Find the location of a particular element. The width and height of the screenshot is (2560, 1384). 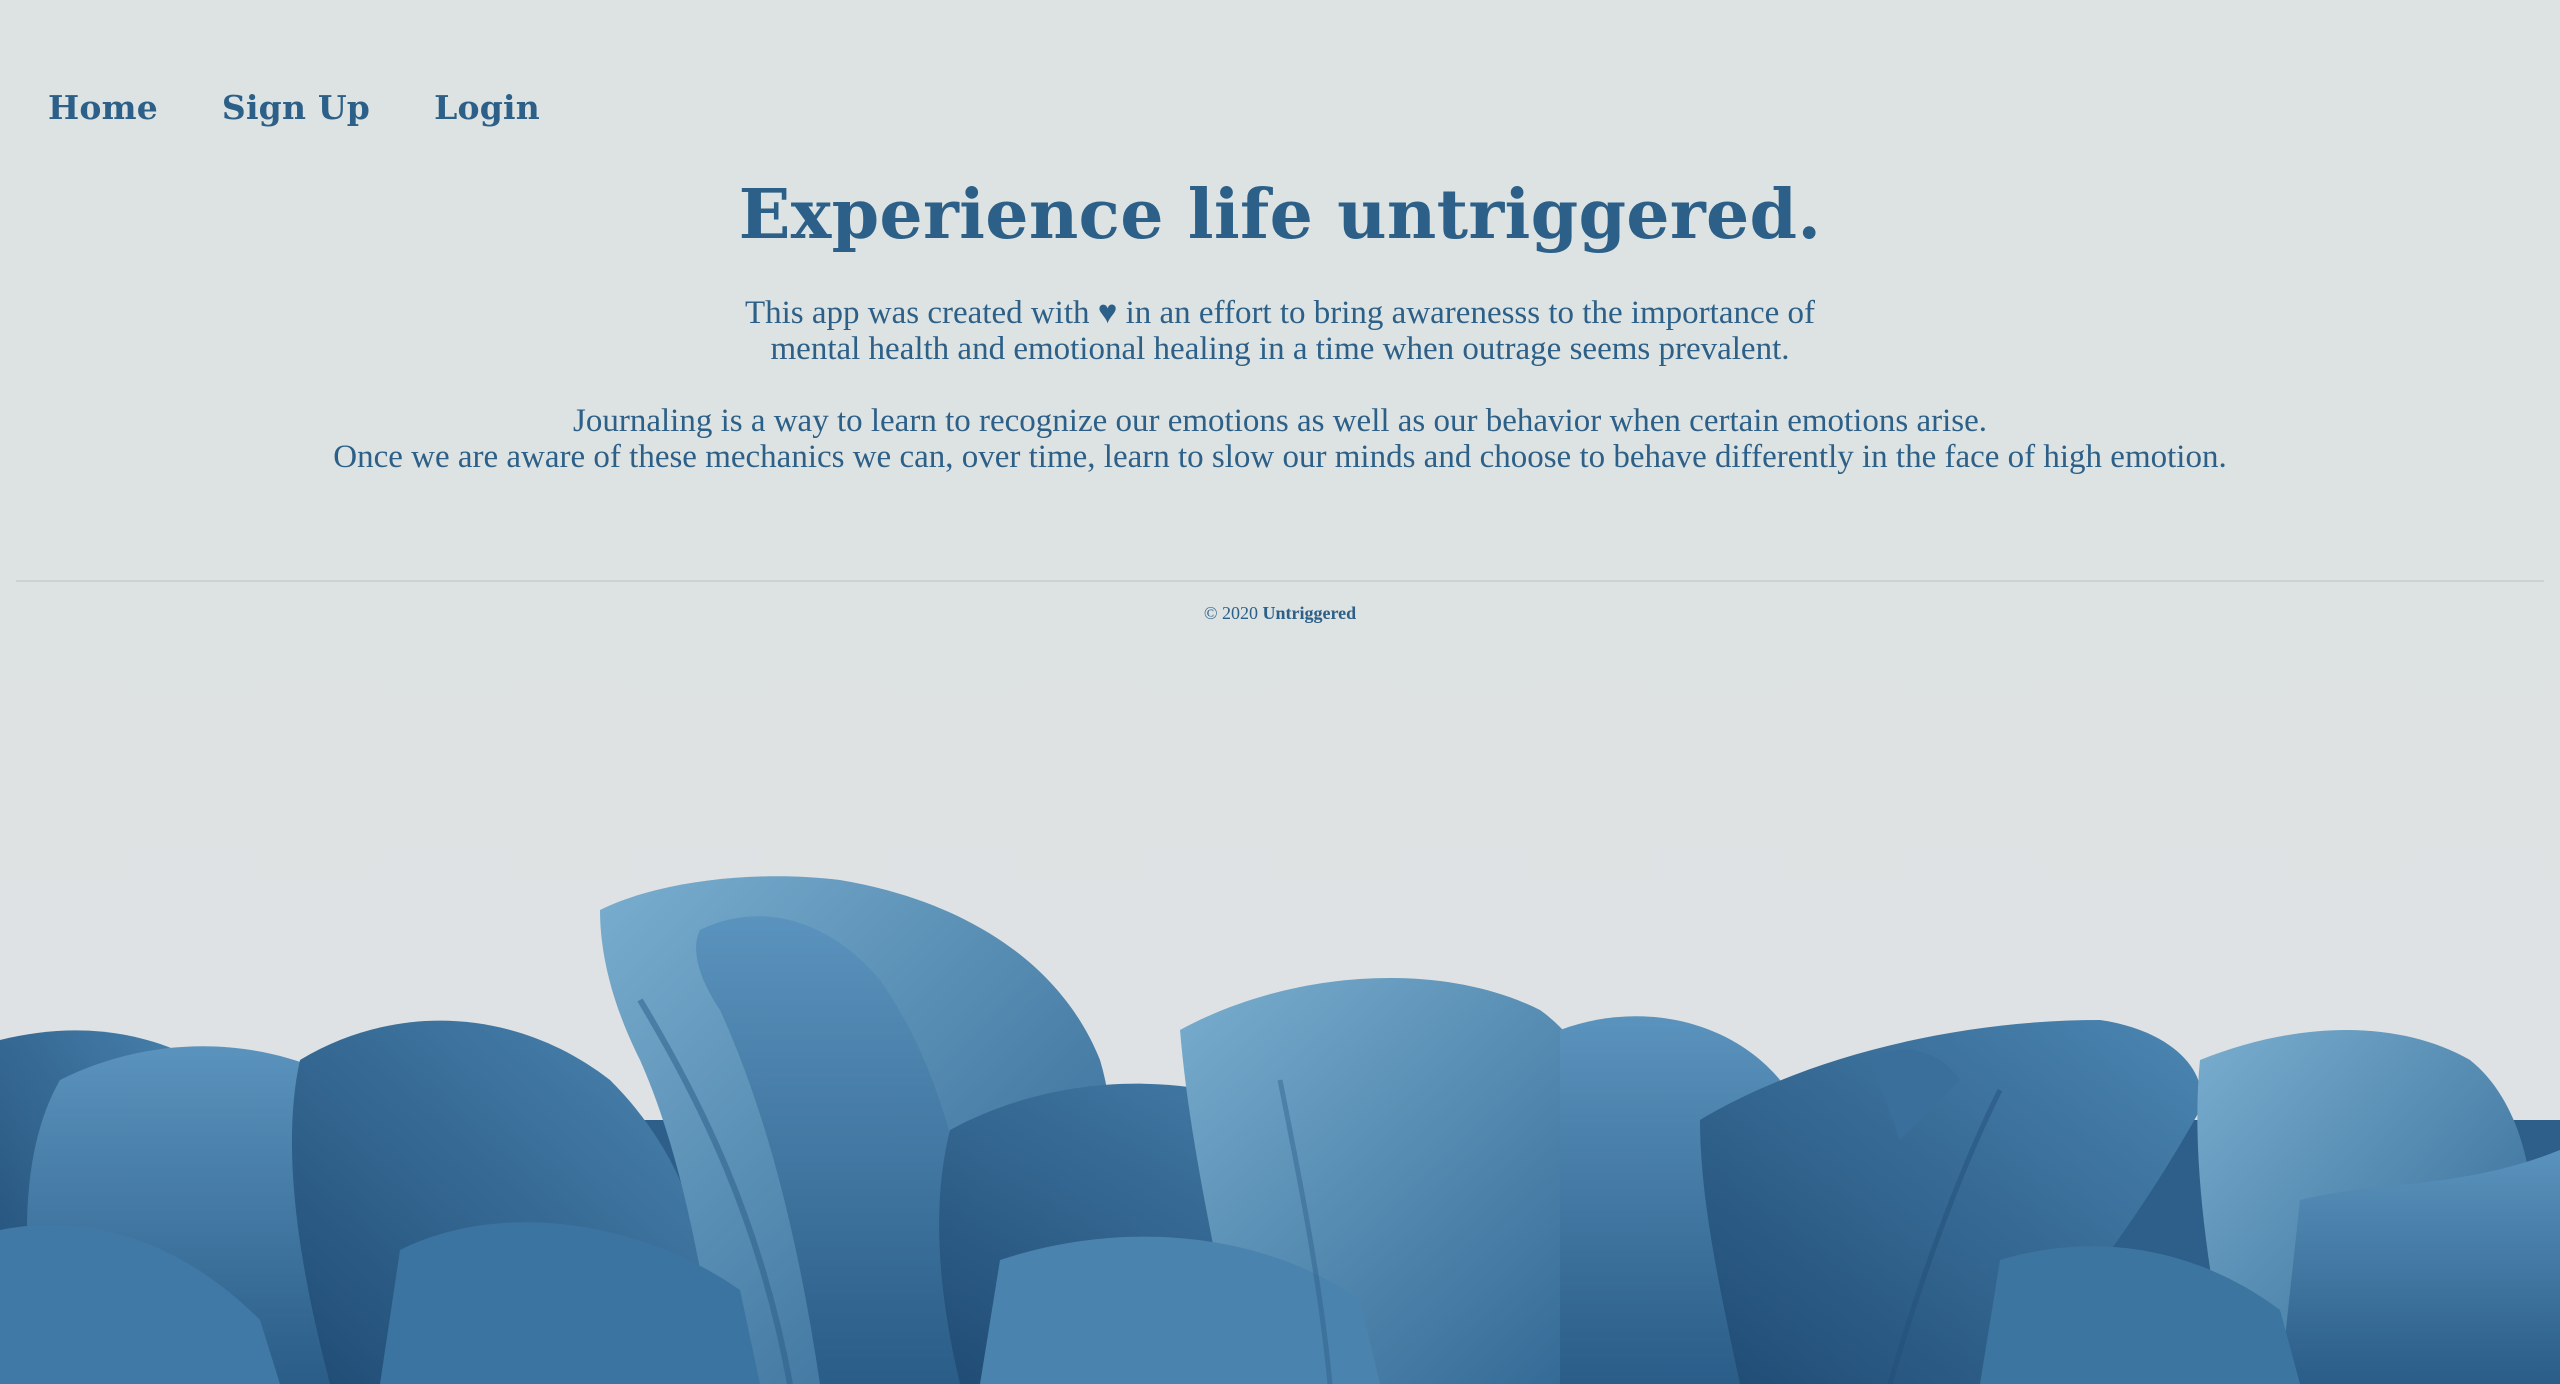

copyright-text: © 2020 is located at coordinates (1231, 613).